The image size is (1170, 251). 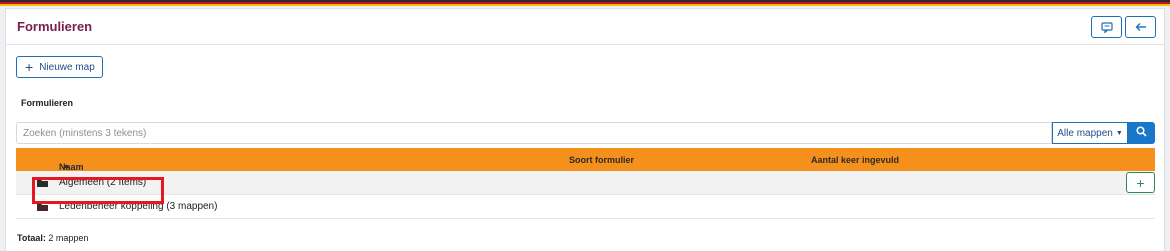 What do you see at coordinates (67, 67) in the screenshot?
I see `new-folder-label: Nieuwe map` at bounding box center [67, 67].